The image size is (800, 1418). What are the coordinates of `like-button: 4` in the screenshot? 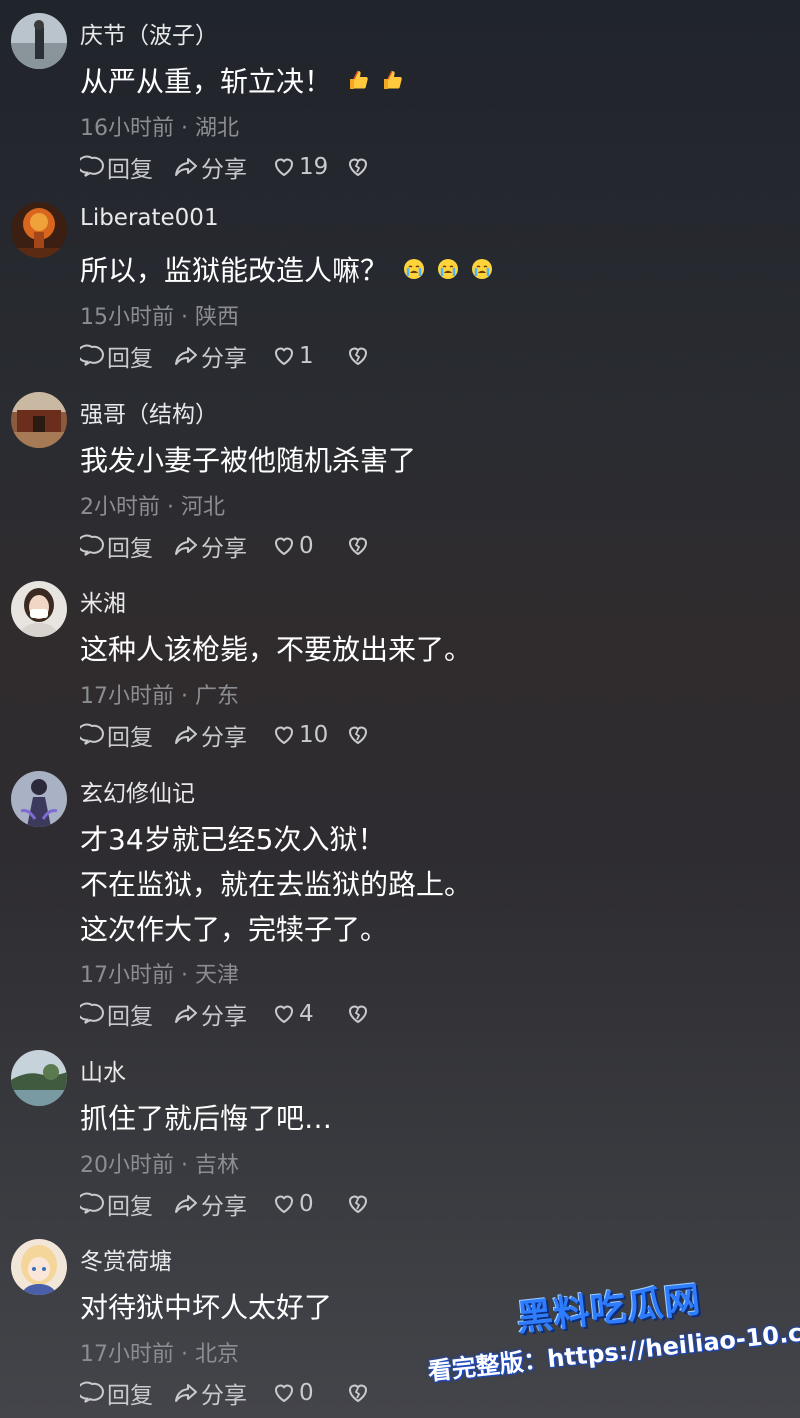 It's located at (309, 1014).